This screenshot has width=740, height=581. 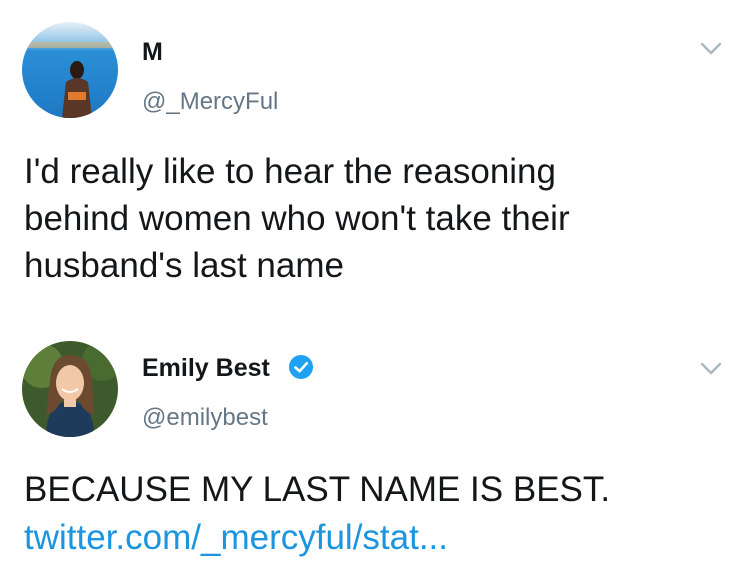 I want to click on tweet-text-line: behind women who won't take their, so click(x=297, y=218).